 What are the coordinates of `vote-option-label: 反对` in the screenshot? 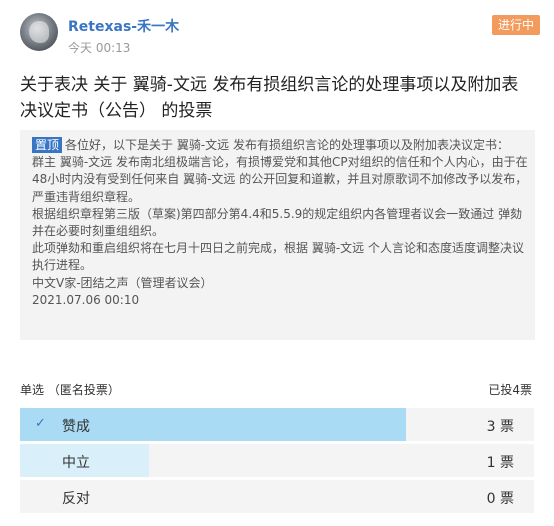 It's located at (76, 499).